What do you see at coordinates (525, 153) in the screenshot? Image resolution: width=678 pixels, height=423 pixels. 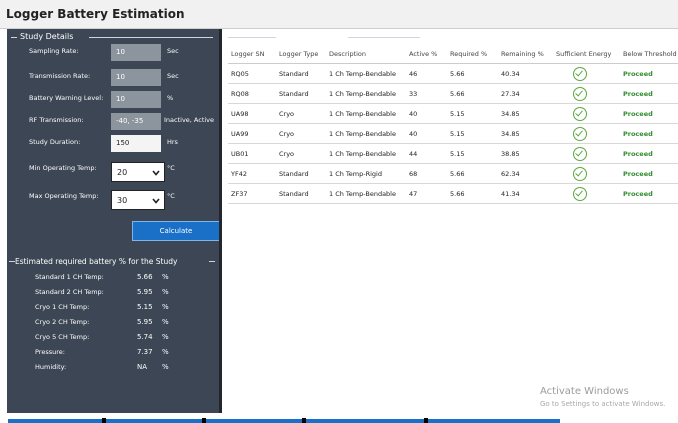 I see `remaining-cell: 38.85` at bounding box center [525, 153].